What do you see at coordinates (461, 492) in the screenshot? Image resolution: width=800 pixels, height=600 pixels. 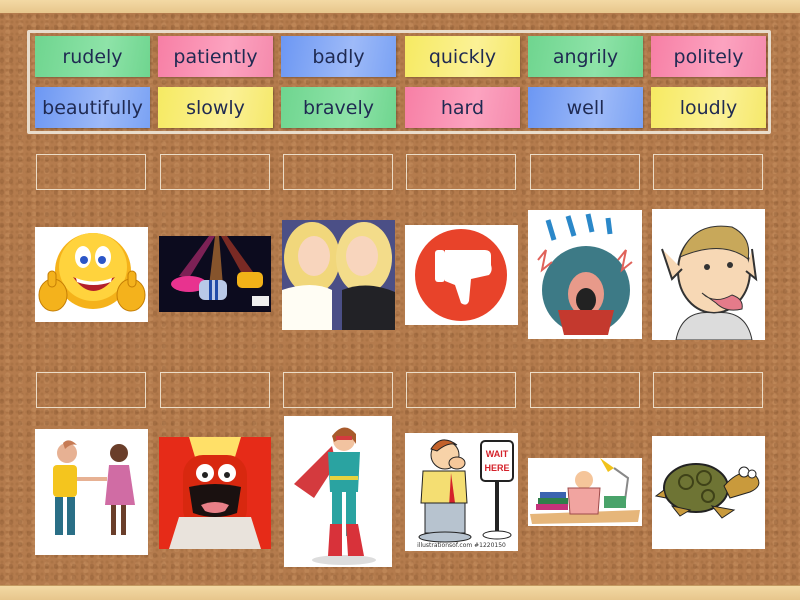 I see `man-waiting-sign-image: WAIT HERE illustrationsof.com #1220150` at bounding box center [461, 492].